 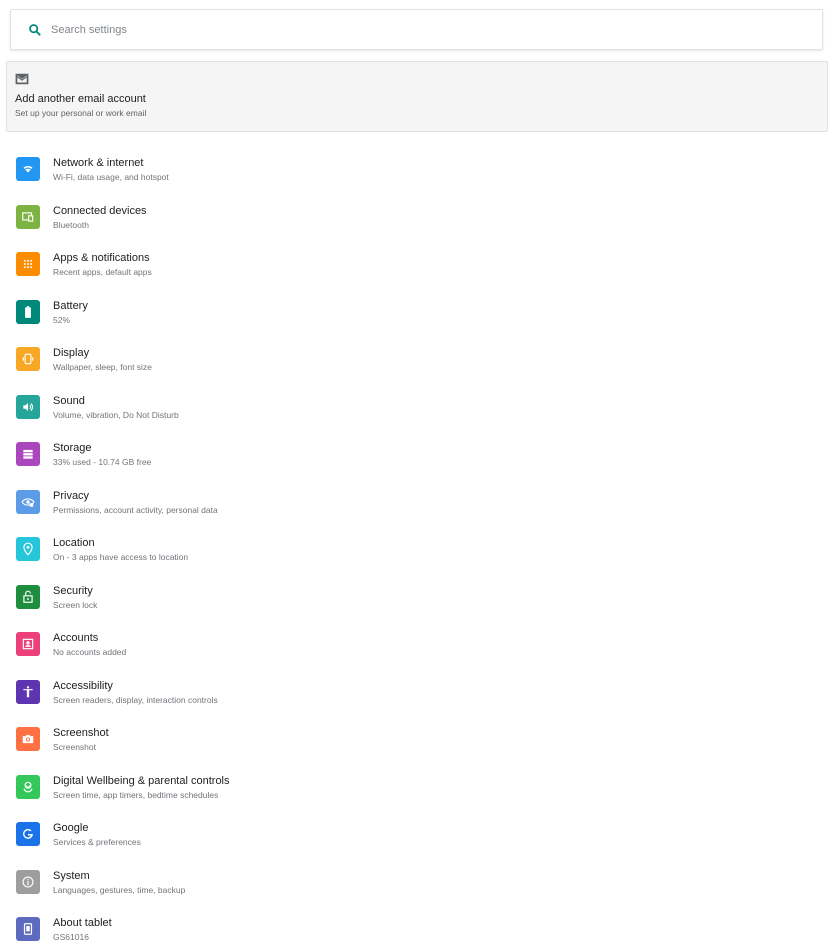 What do you see at coordinates (28, 644) in the screenshot?
I see `accounts-icon` at bounding box center [28, 644].